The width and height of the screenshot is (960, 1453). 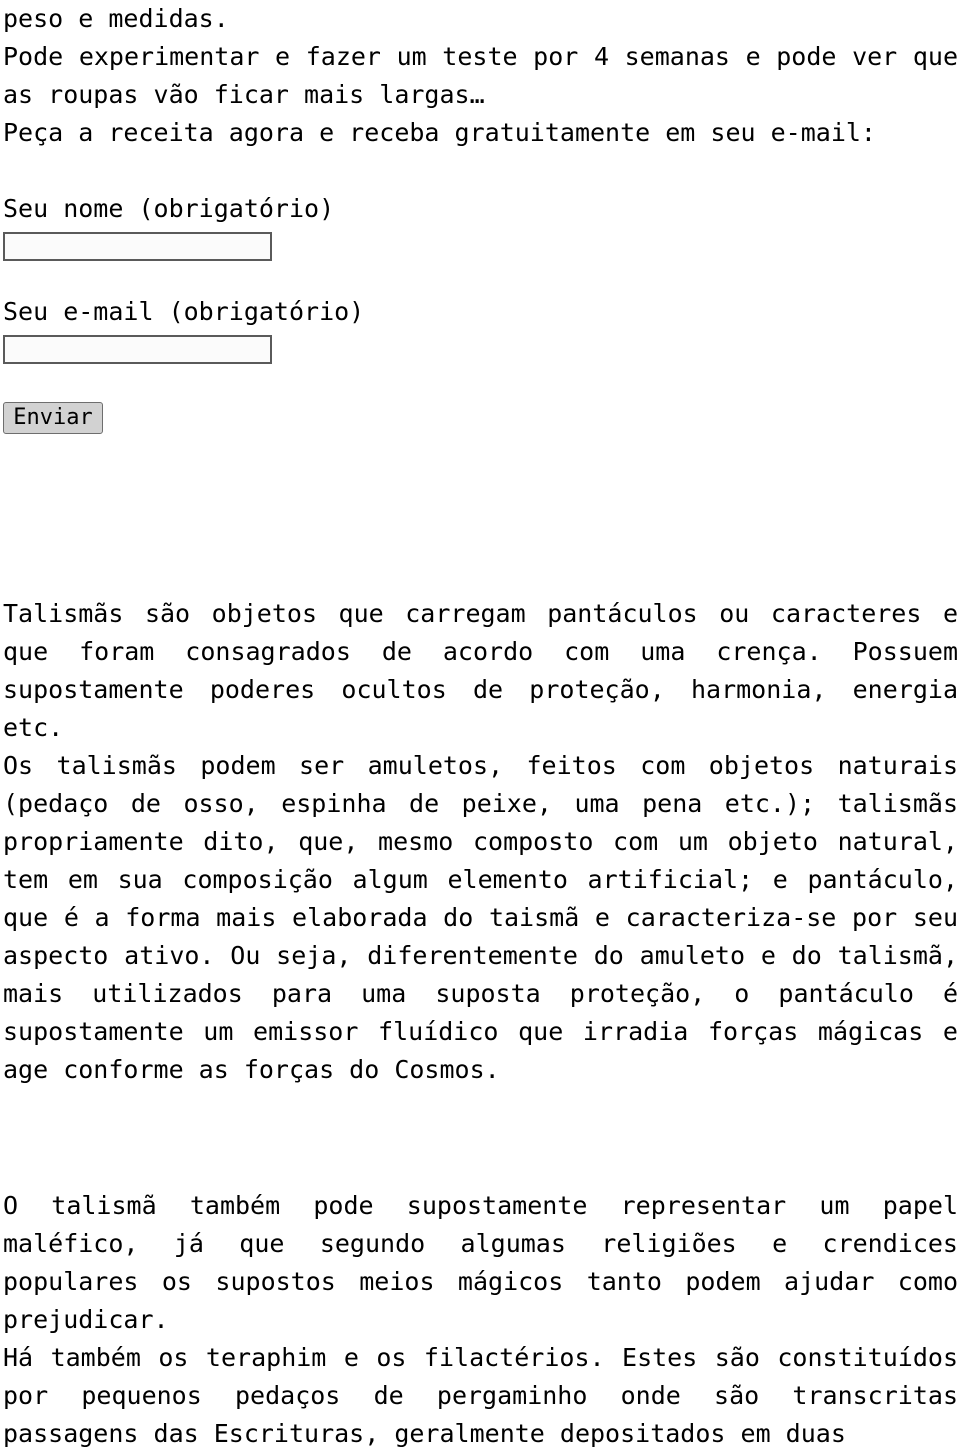 What do you see at coordinates (137, 349) in the screenshot?
I see `email-input` at bounding box center [137, 349].